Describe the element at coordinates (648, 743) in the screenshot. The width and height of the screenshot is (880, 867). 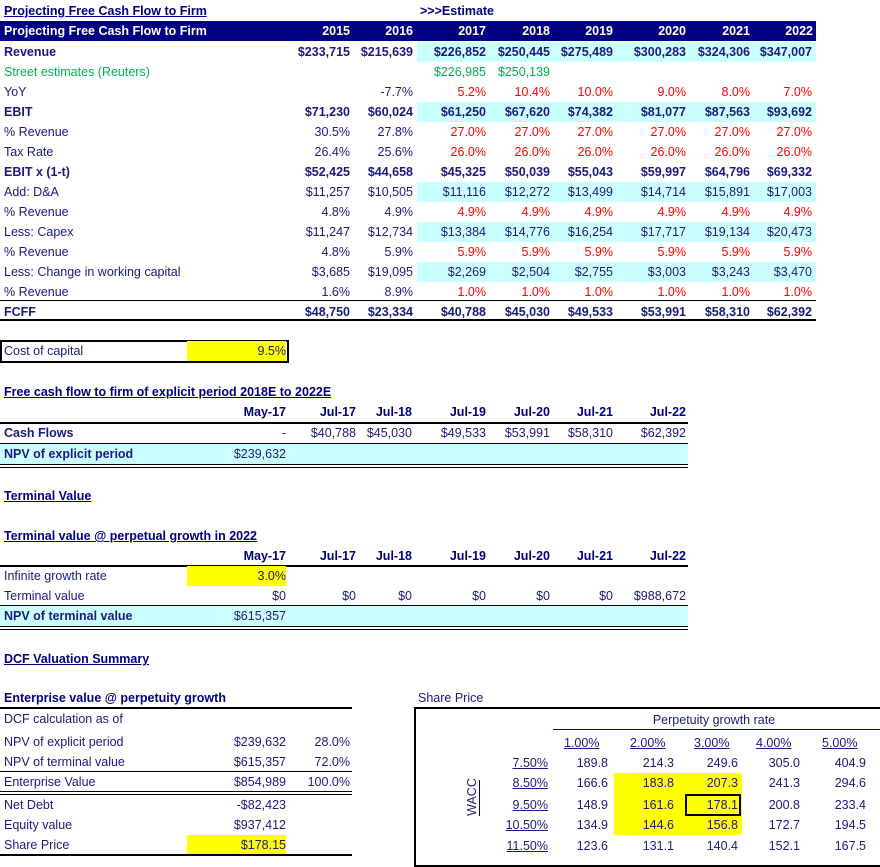
I see `growth-rate-header: 2.00%` at that location.